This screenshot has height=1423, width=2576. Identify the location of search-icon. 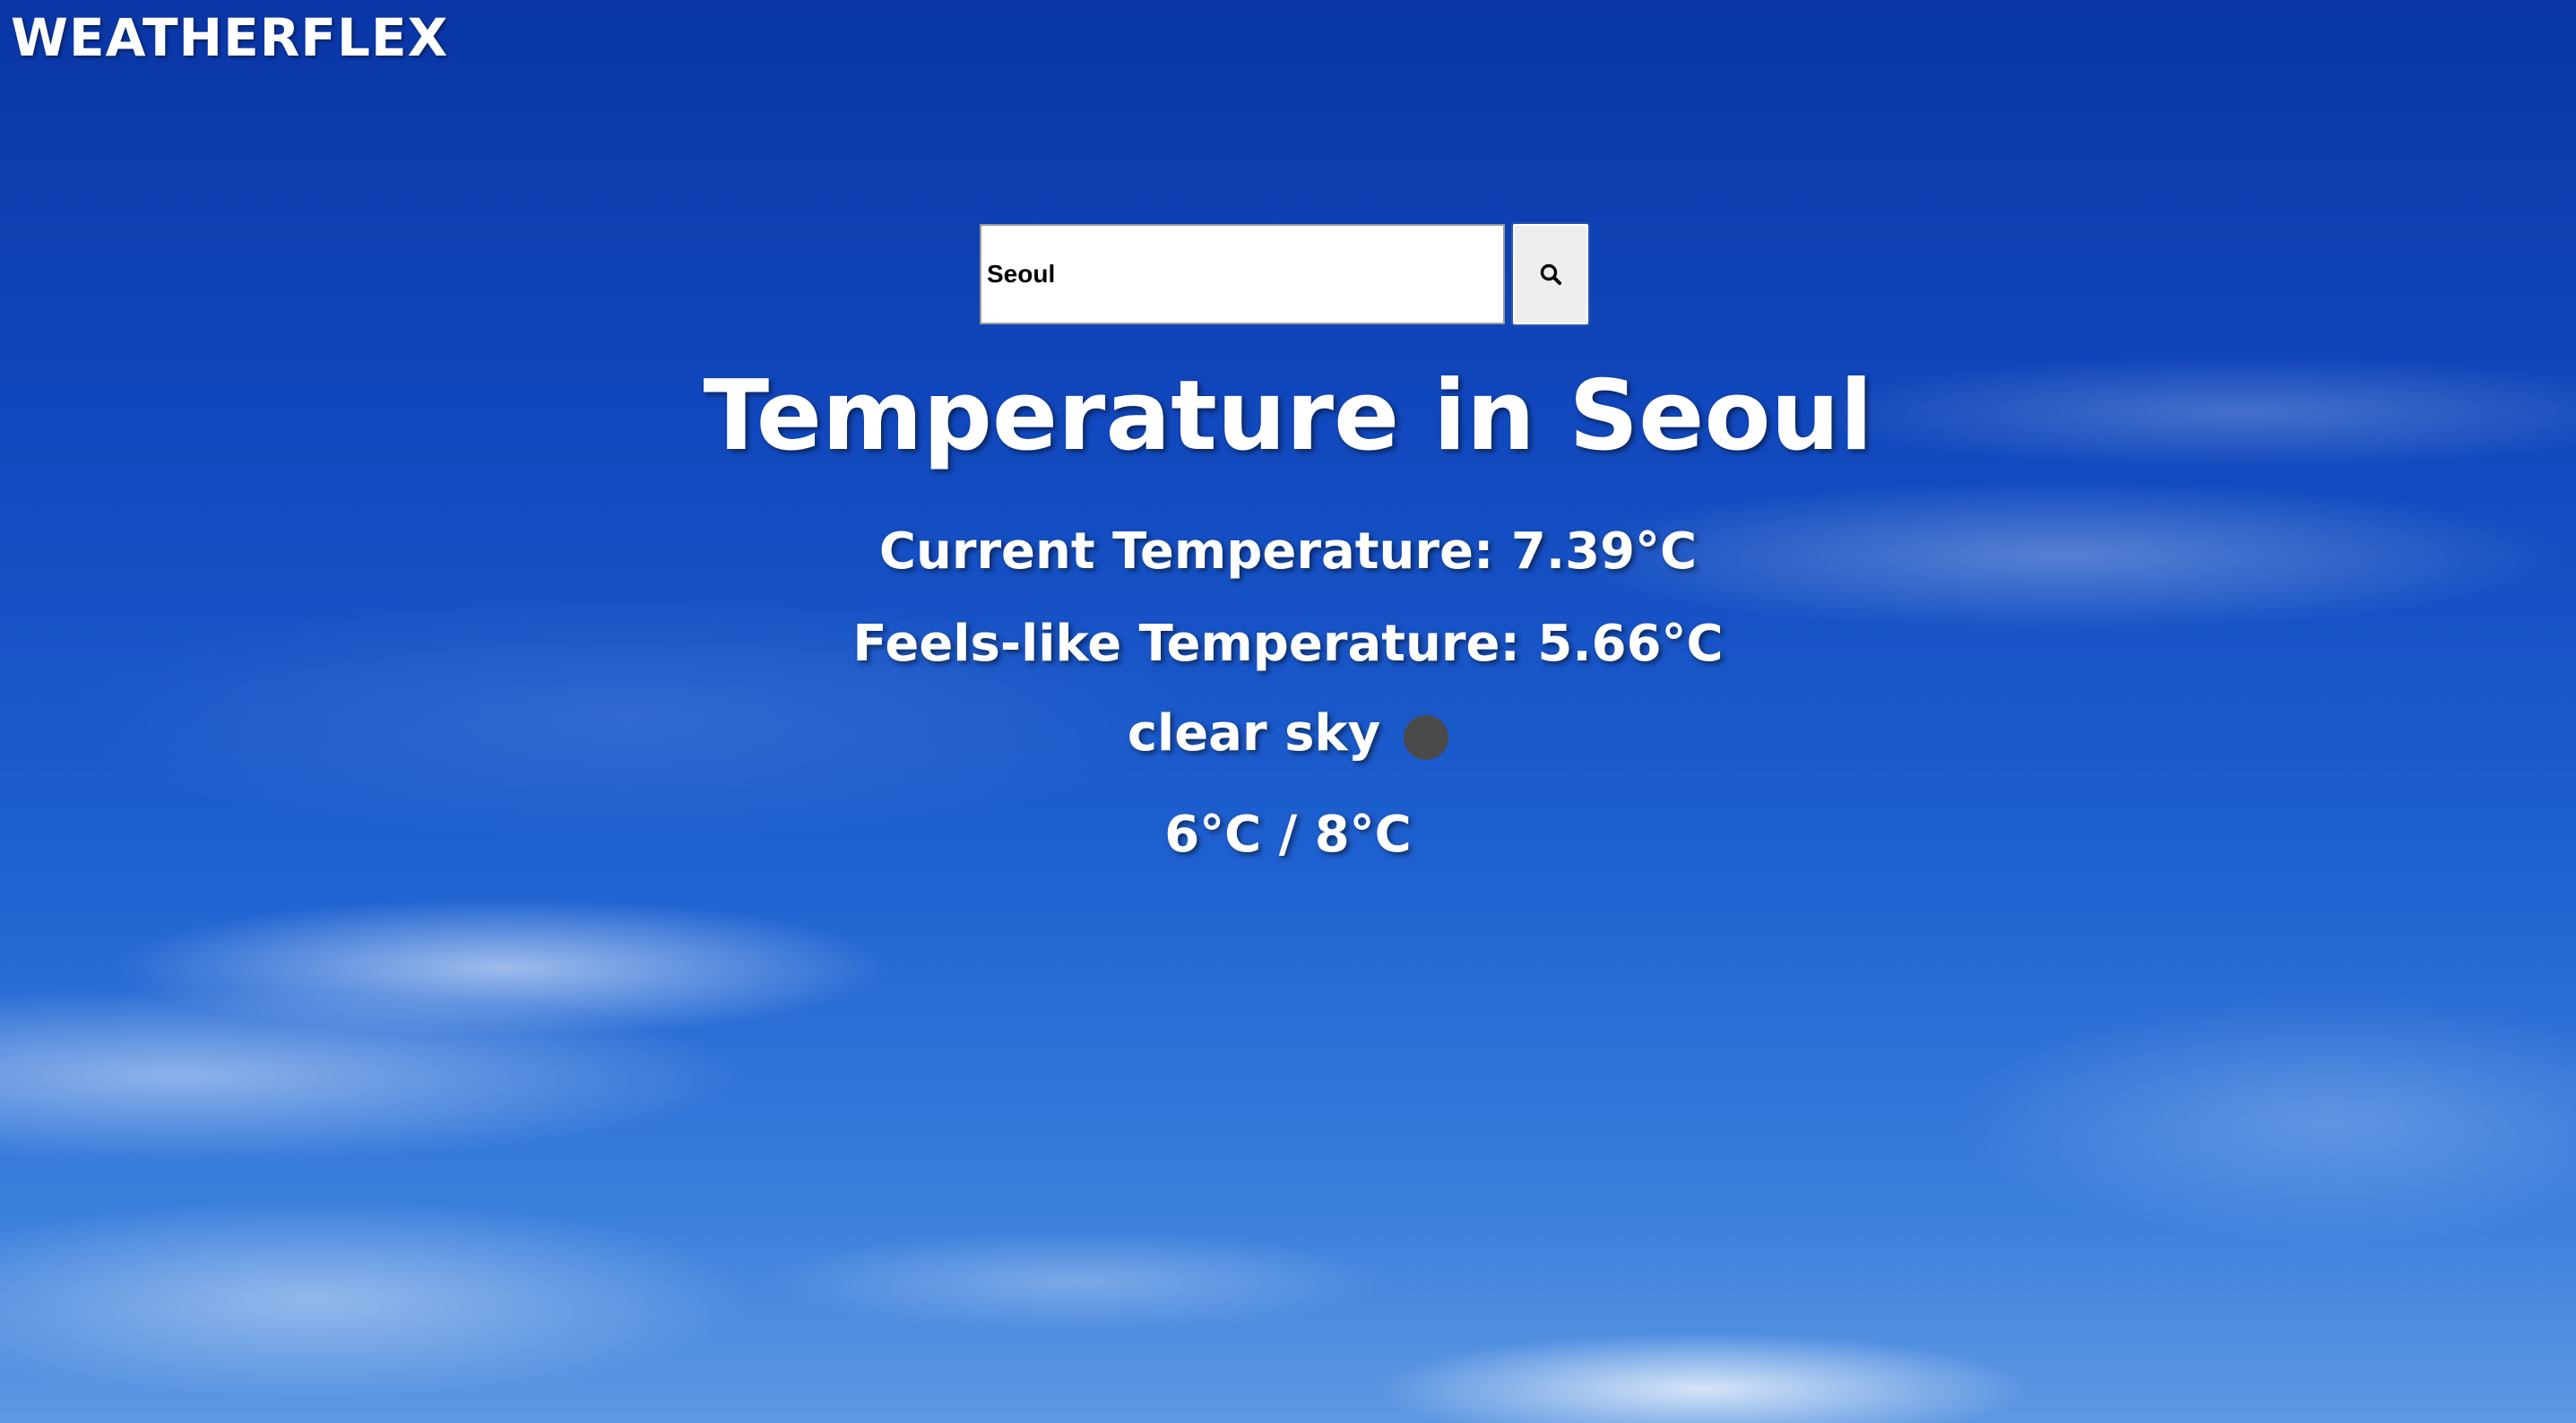
(1550, 274).